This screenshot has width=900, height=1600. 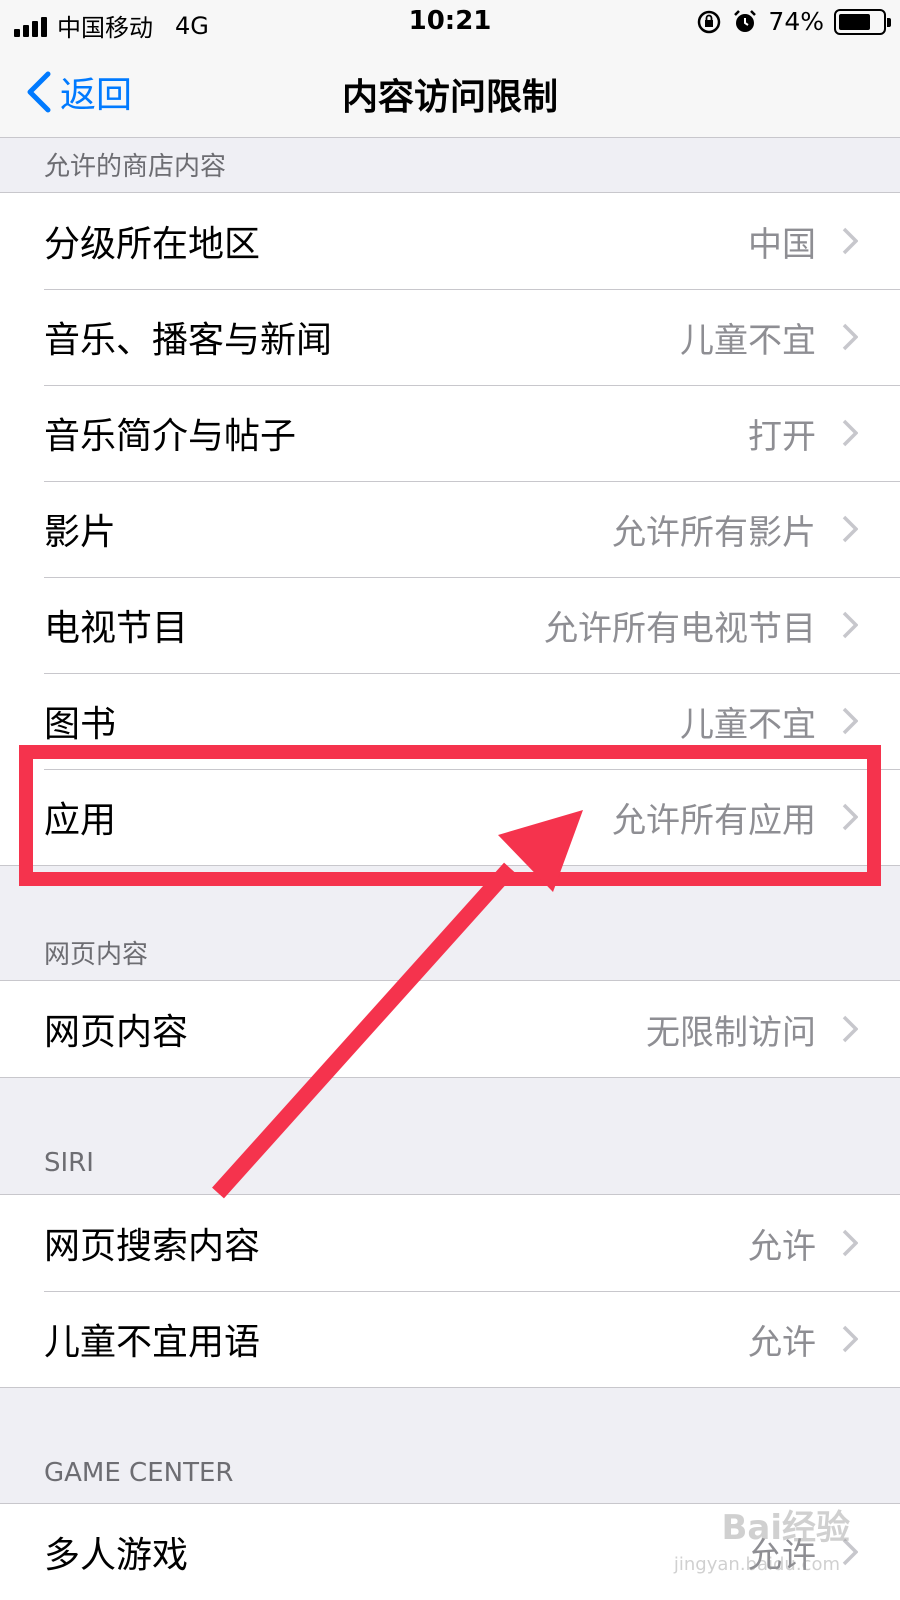 What do you see at coordinates (450, 241) in the screenshot?
I see `row-rating-region: 分级所在地区 中国` at bounding box center [450, 241].